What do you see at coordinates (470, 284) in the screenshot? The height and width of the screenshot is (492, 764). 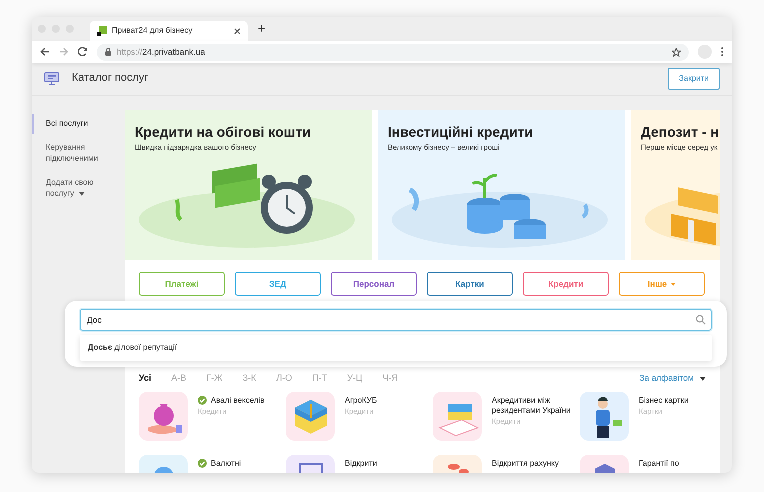 I see `category-button: Картки` at bounding box center [470, 284].